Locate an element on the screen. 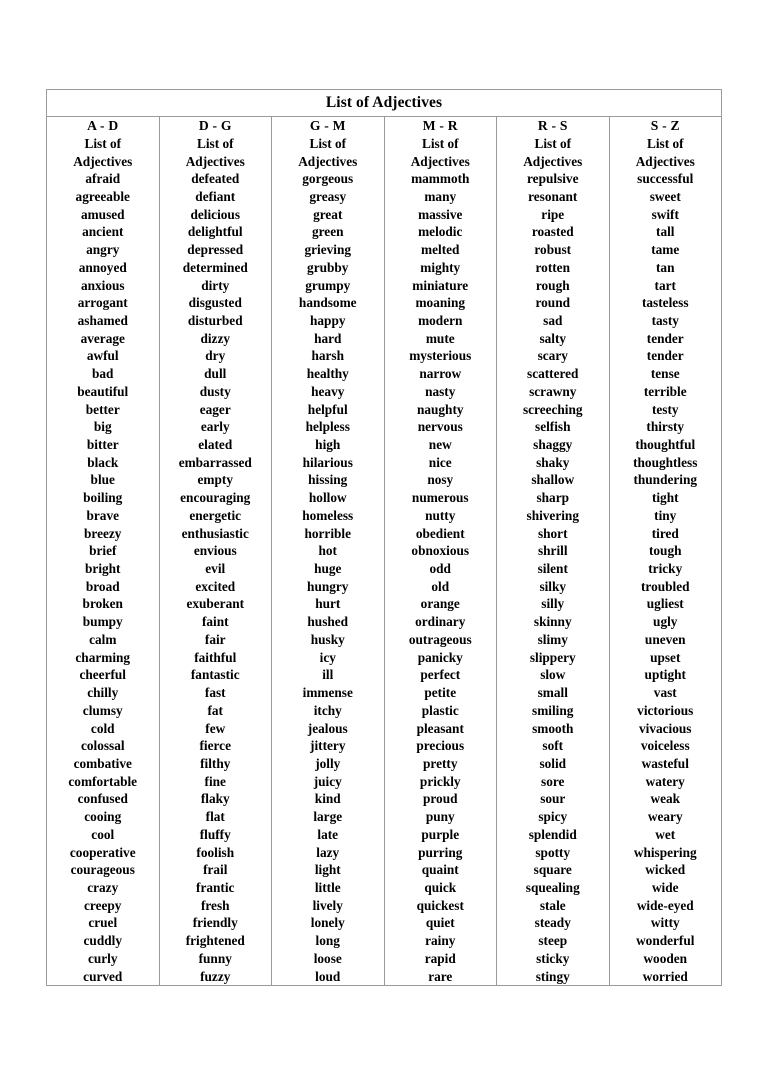 The width and height of the screenshot is (768, 1087). word-item: excited is located at coordinates (215, 586).